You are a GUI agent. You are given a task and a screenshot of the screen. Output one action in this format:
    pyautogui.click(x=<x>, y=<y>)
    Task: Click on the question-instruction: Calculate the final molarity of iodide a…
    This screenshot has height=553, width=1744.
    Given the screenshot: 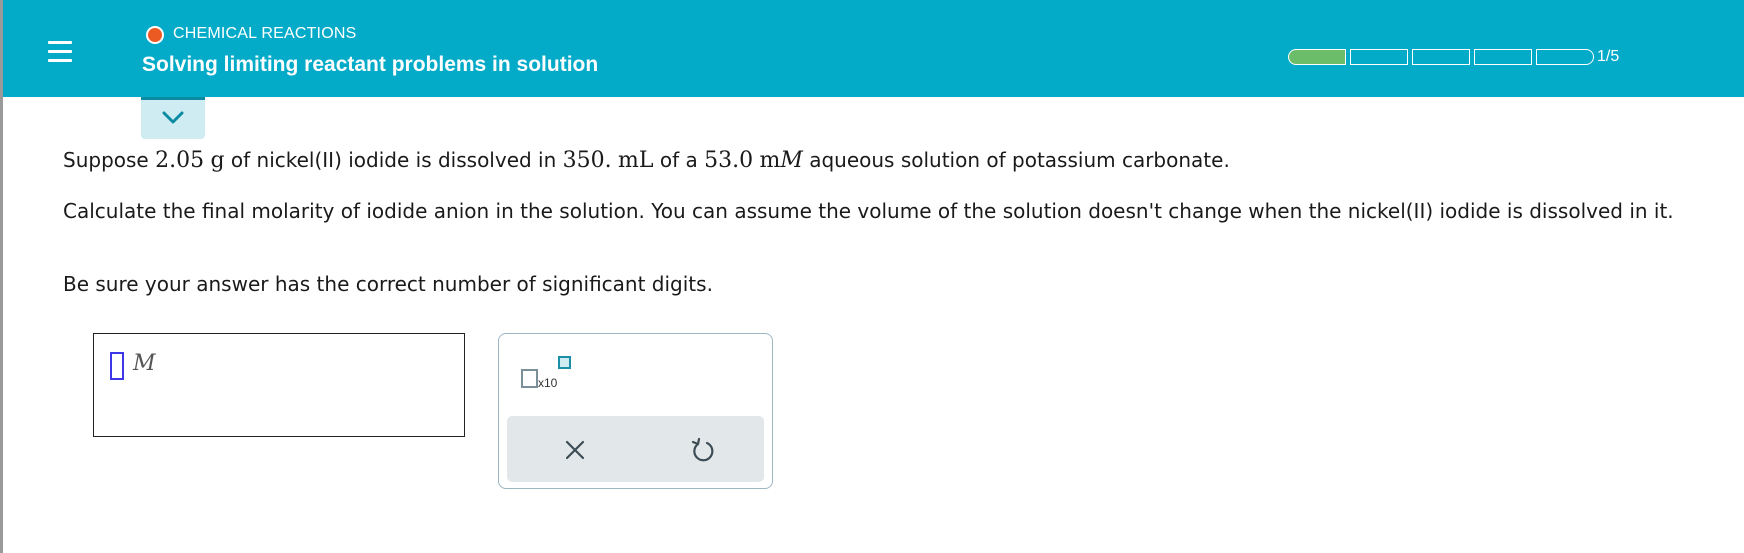 What is the action you would take?
    pyautogui.click(x=868, y=211)
    